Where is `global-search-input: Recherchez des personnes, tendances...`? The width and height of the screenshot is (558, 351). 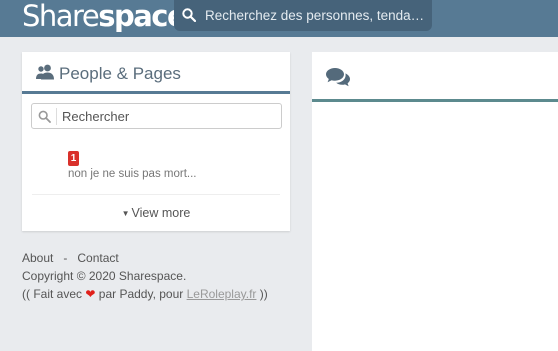 global-search-input: Recherchez des personnes, tendances... is located at coordinates (303, 15).